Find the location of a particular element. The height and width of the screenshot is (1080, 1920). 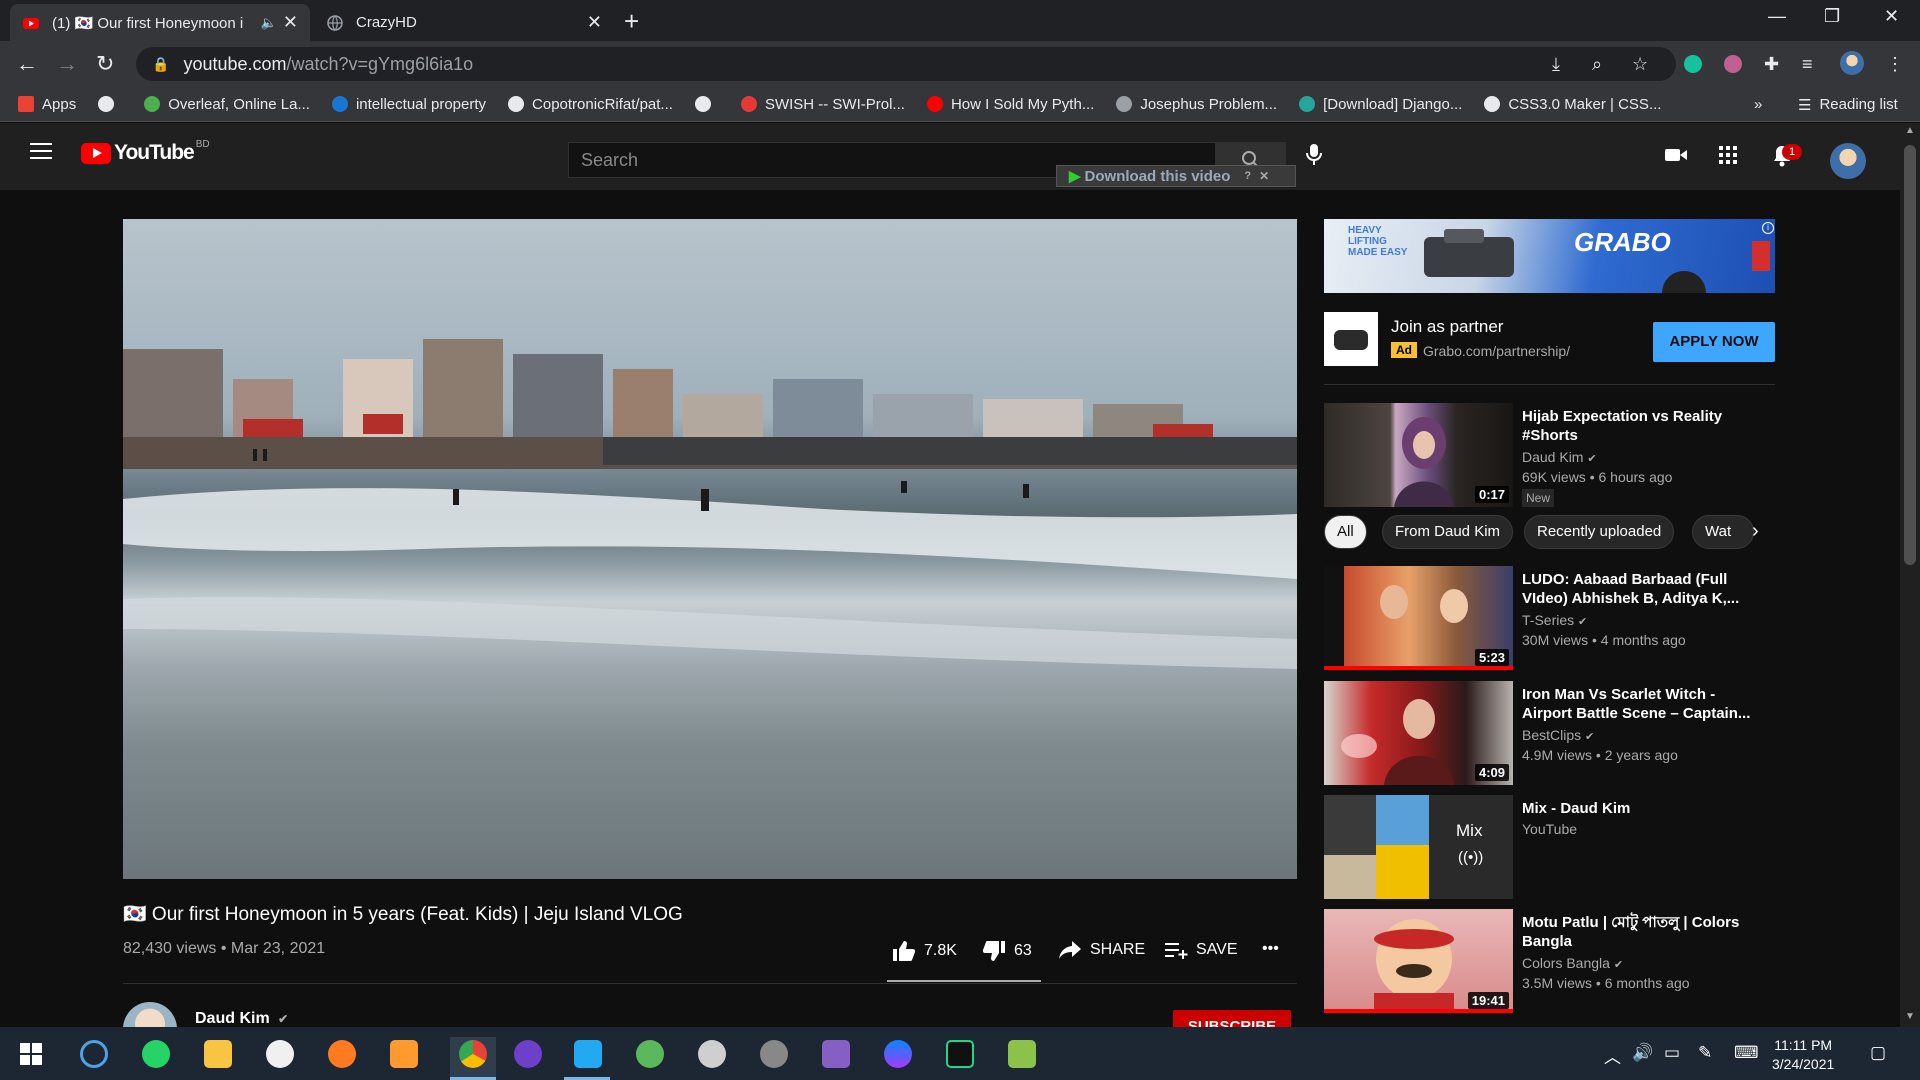

ad-info-icon: i is located at coordinates (1768, 228).